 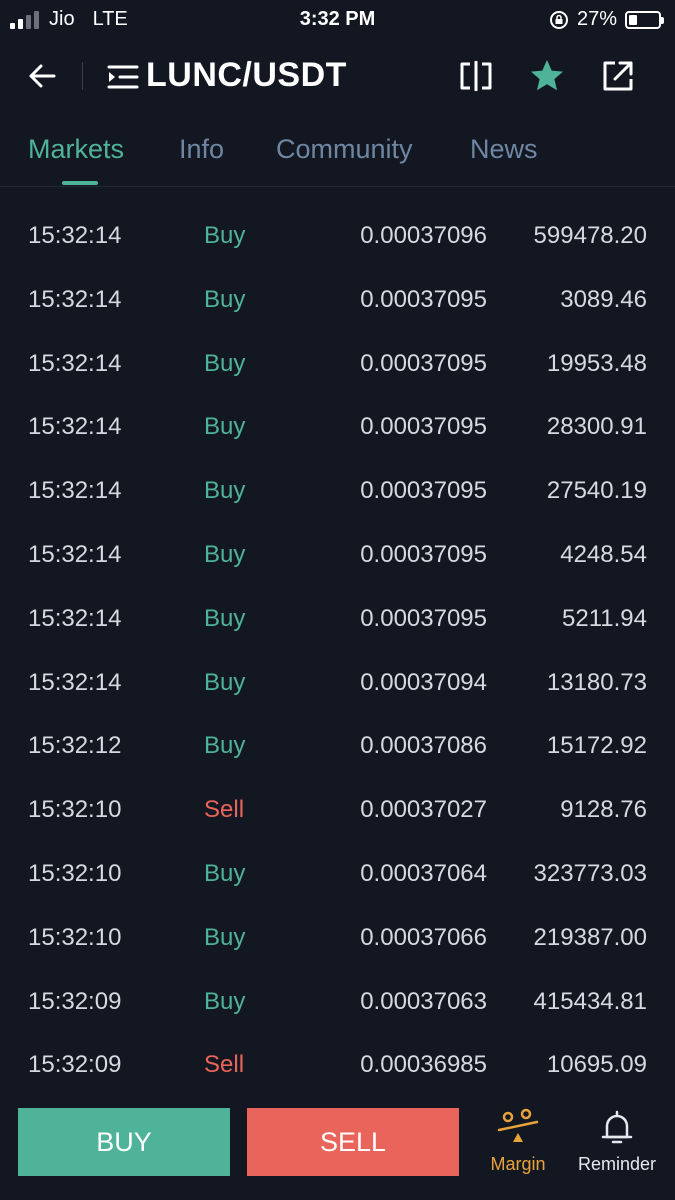 I want to click on trade-price: 0.00037064, so click(x=423, y=873).